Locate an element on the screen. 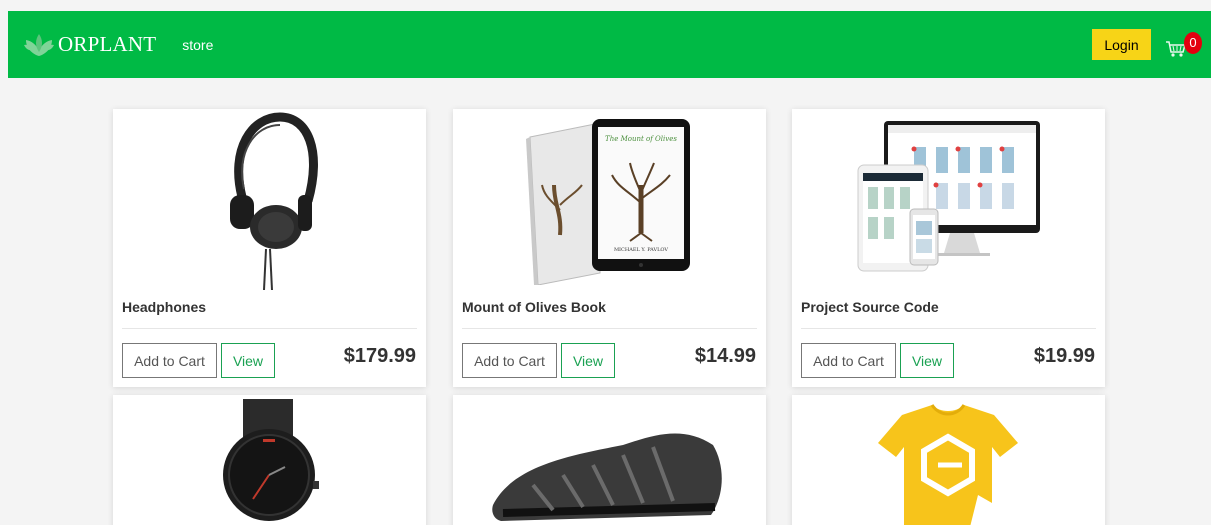 This screenshot has height=525, width=1211. brand: ORPLANT is located at coordinates (89, 45).